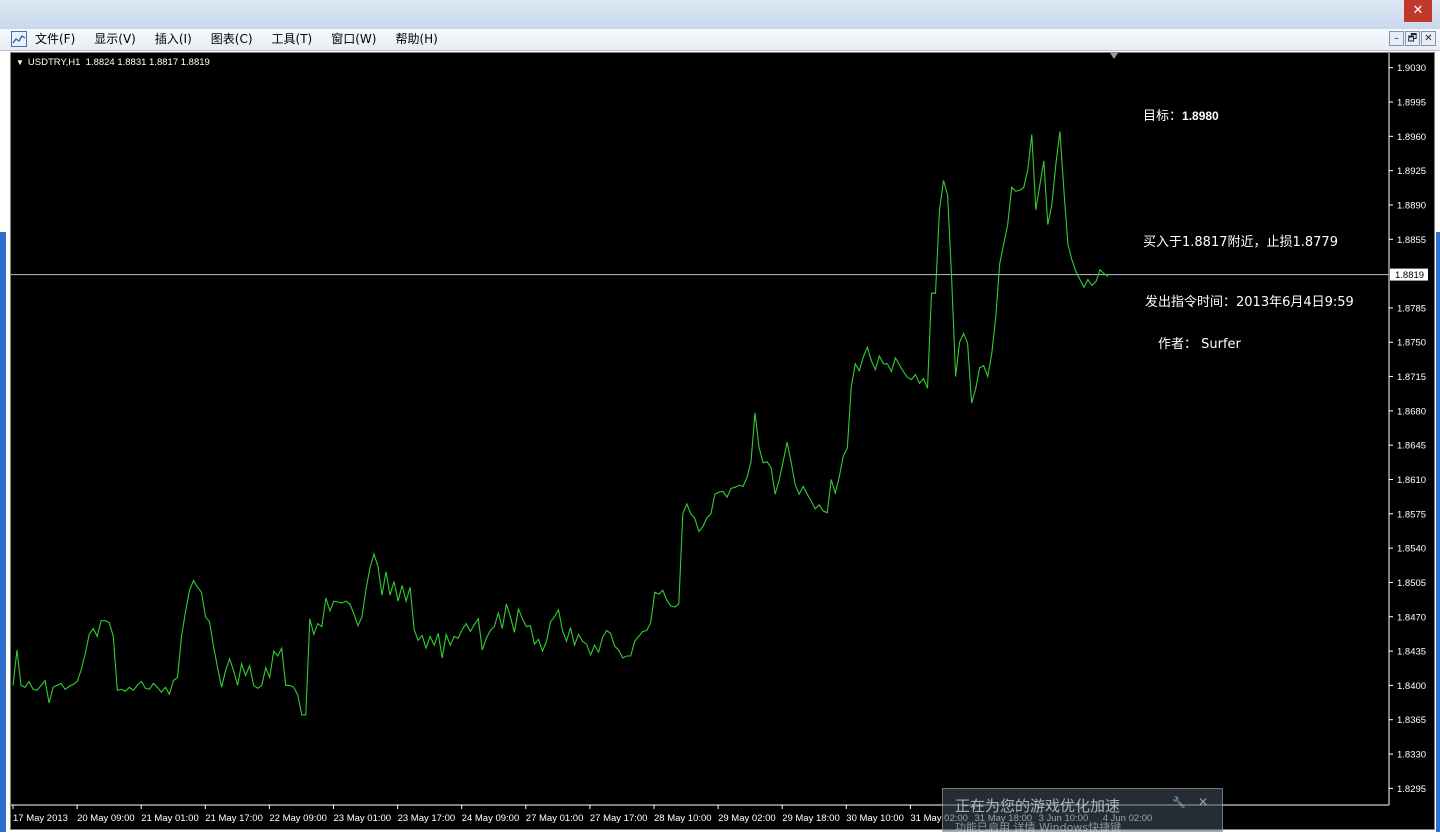  Describe the element at coordinates (40, 818) in the screenshot. I see `x-tick-label: 17 May 2013` at that location.